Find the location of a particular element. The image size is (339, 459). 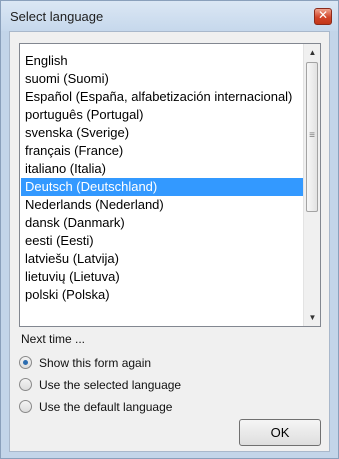

scroll-up-arrow-icon: ▲ is located at coordinates (312, 52).